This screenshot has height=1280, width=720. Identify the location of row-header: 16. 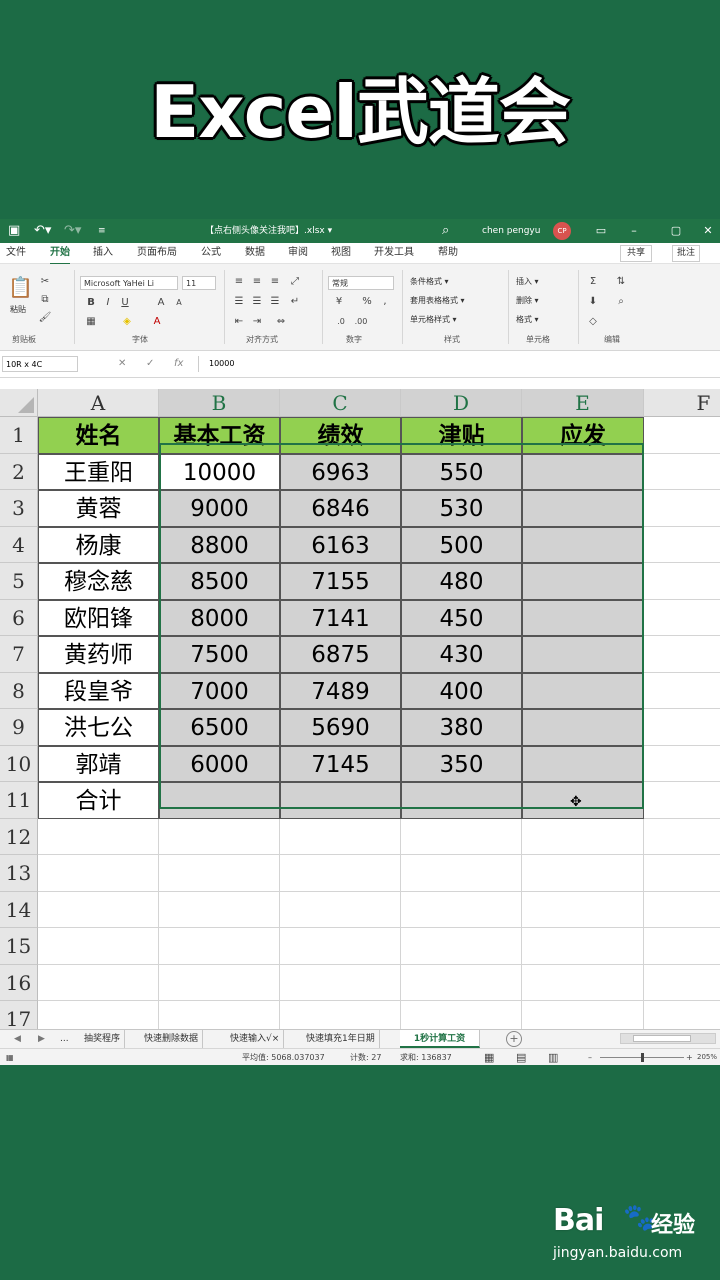
(19, 982).